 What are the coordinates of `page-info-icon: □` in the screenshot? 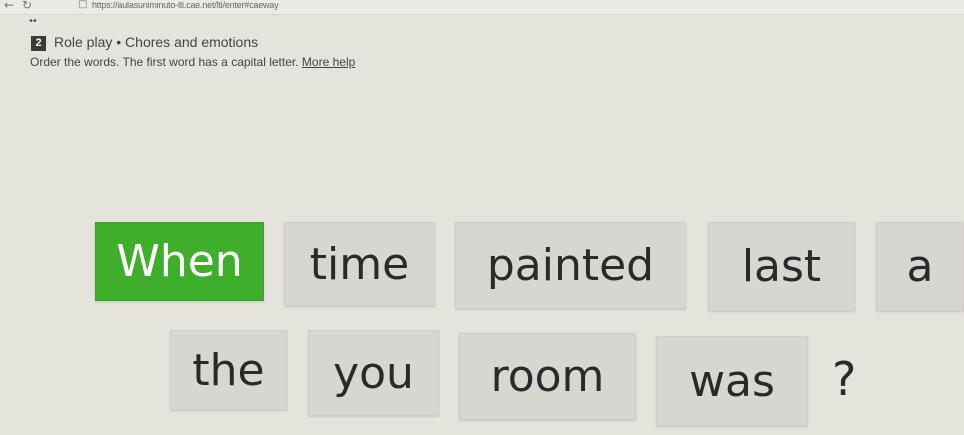 It's located at (82, 5).